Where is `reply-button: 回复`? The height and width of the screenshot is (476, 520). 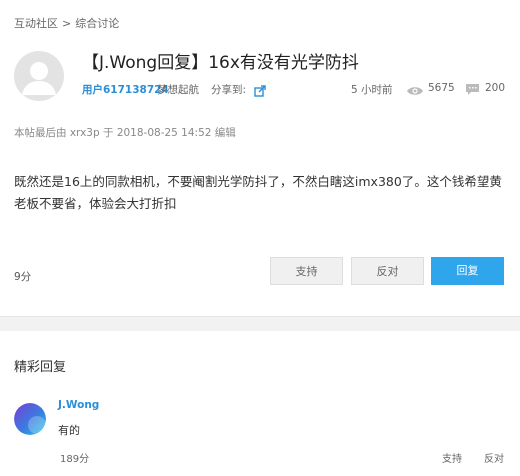 reply-button: 回复 is located at coordinates (467, 271).